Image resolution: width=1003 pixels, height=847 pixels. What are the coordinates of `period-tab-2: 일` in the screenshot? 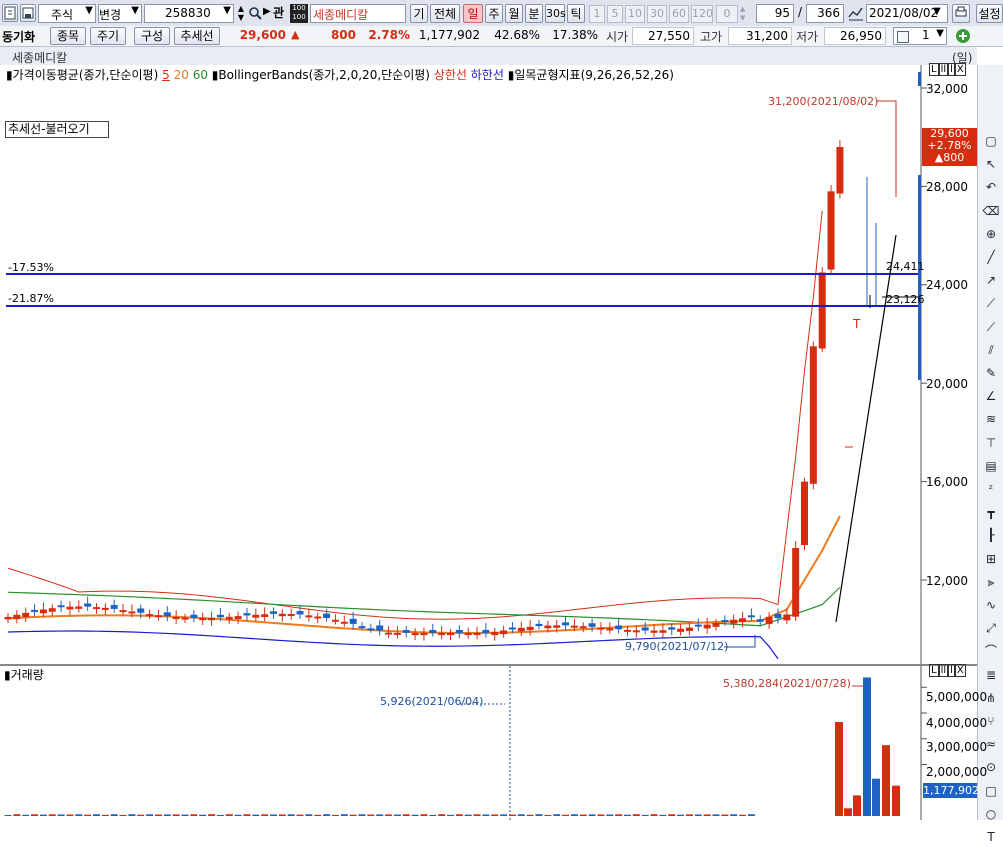 It's located at (473, 13).